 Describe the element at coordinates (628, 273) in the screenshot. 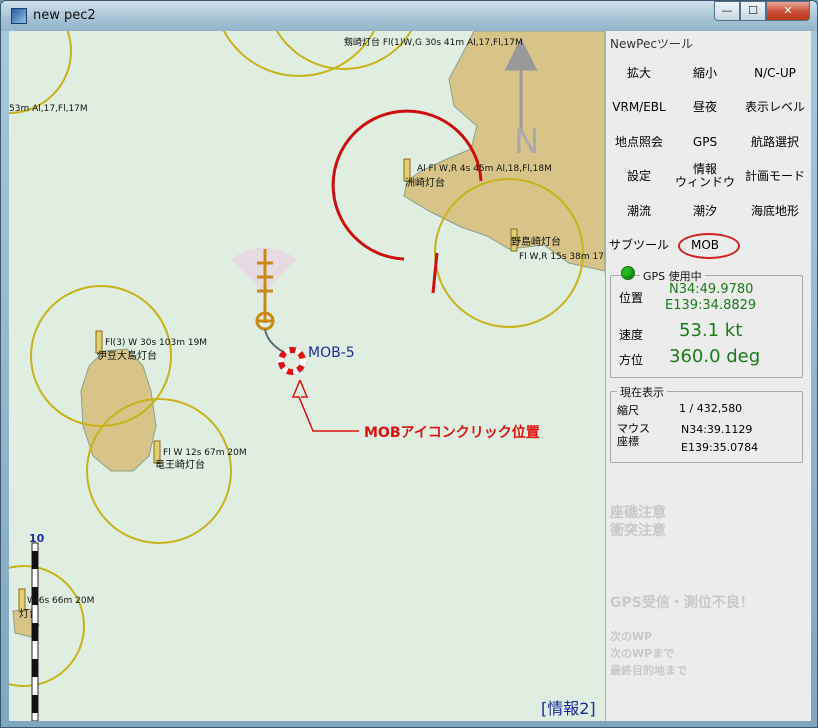

I see `gps-status-icon` at that location.